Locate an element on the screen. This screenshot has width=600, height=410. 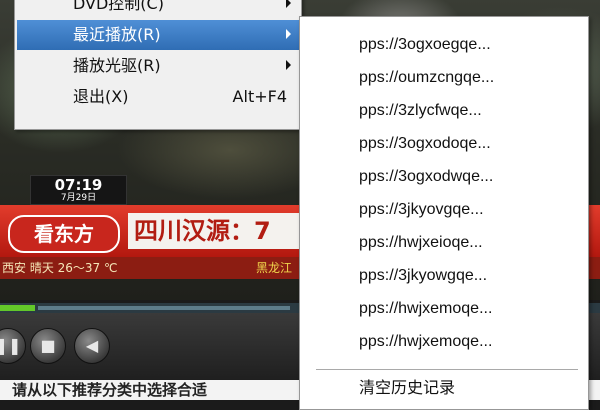
weather-right: 黑龙江 is located at coordinates (274, 268).